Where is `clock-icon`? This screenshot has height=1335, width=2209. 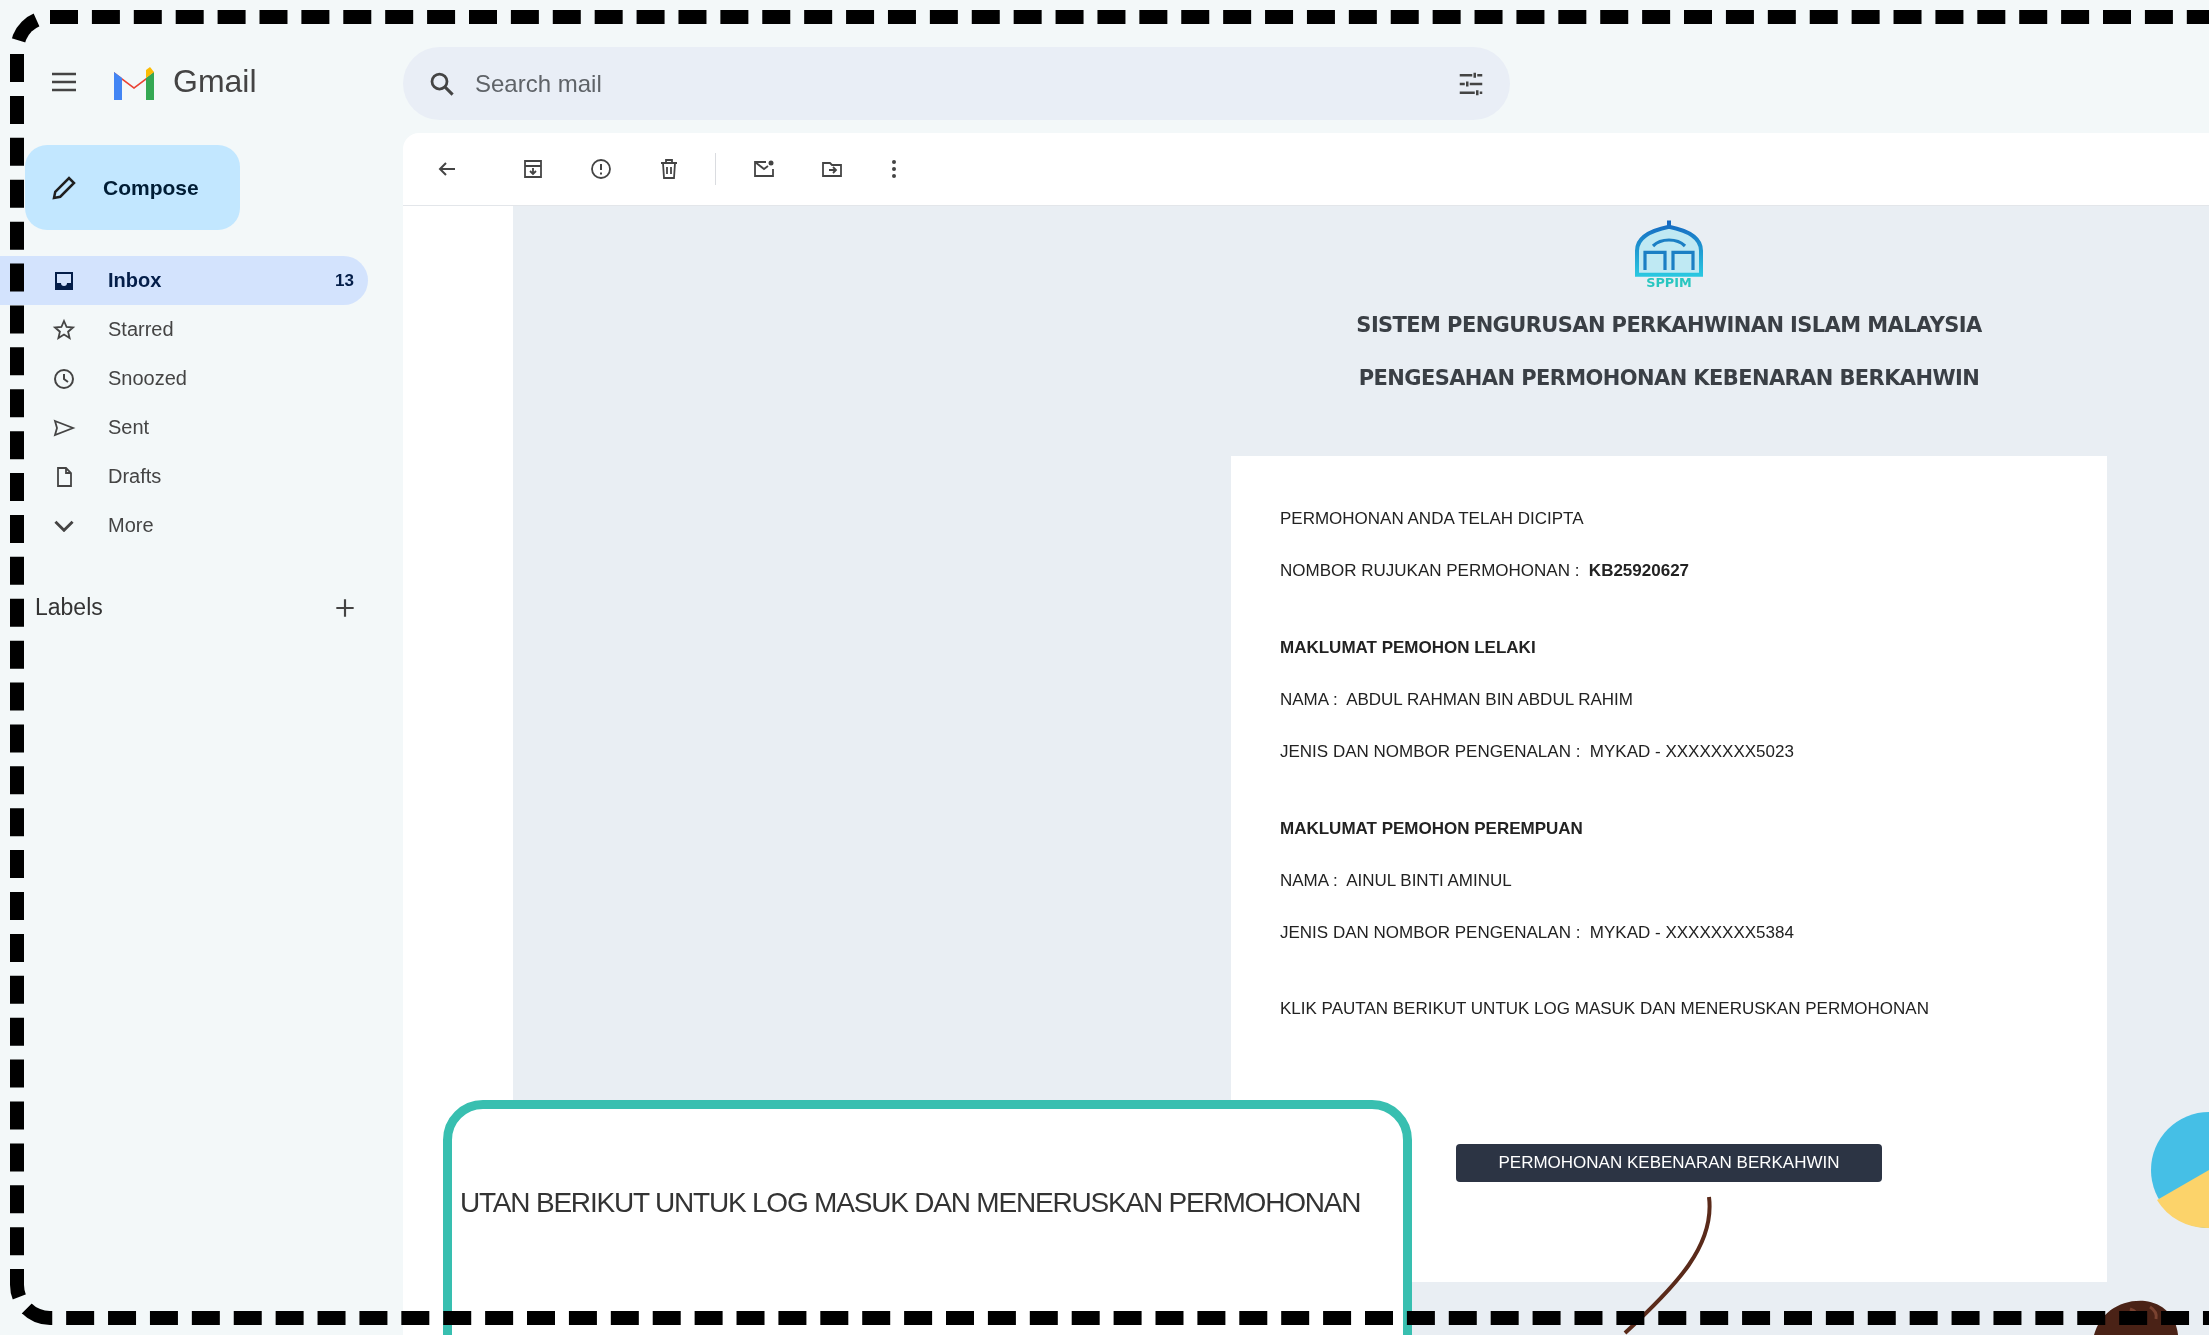
clock-icon is located at coordinates (64, 378).